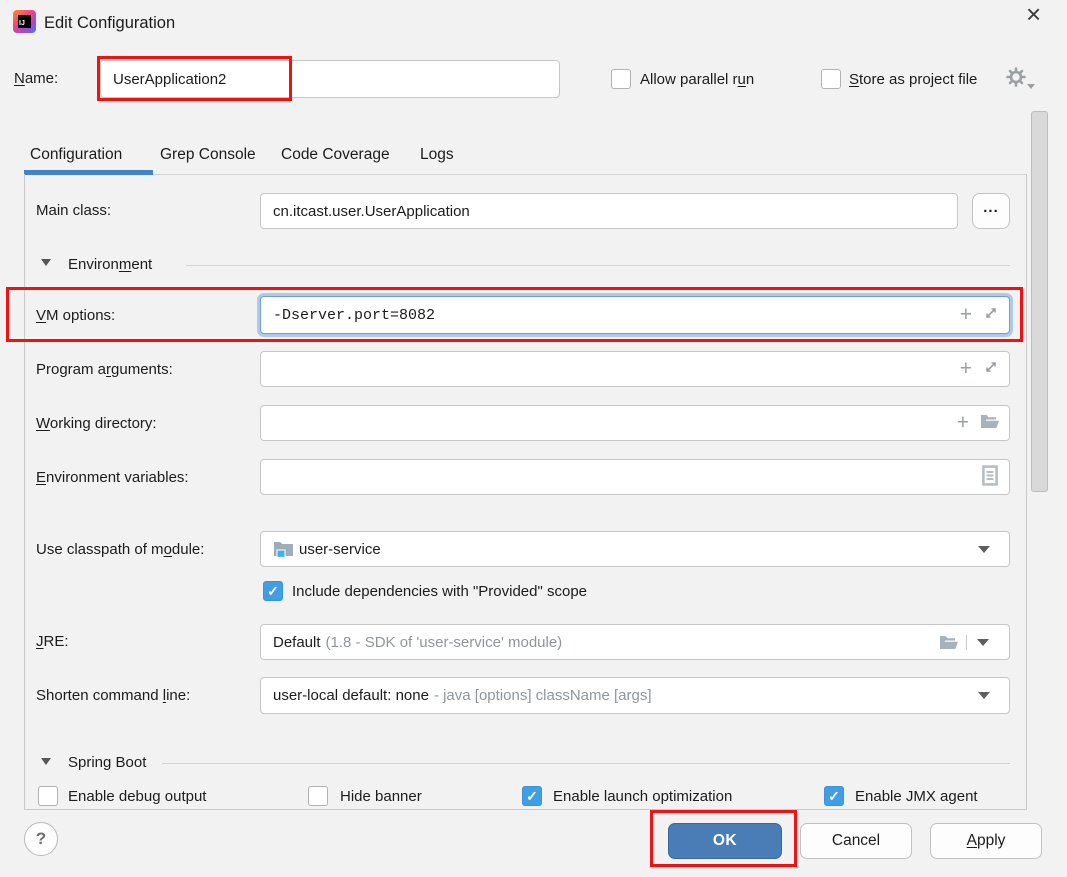 This screenshot has height=877, width=1067. Describe the element at coordinates (104, 369) in the screenshot. I see `program-arguments-label: Program arguments:` at that location.